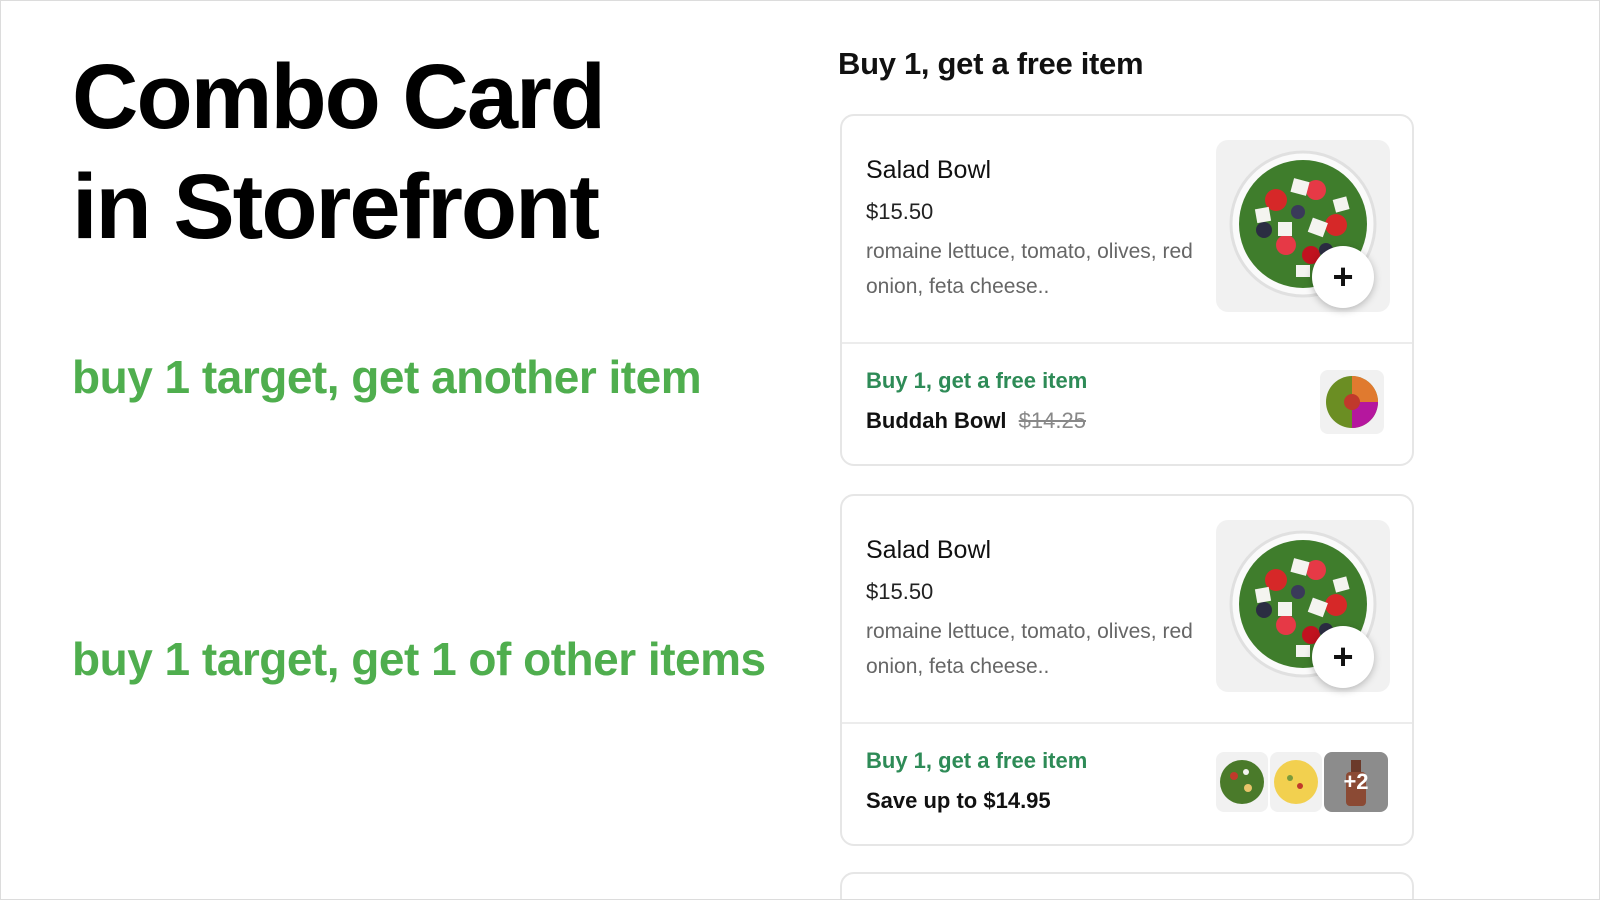 This screenshot has width=1600, height=900. Describe the element at coordinates (387, 377) in the screenshot. I see `annotation-single-item: buy 1 target, get another item` at that location.